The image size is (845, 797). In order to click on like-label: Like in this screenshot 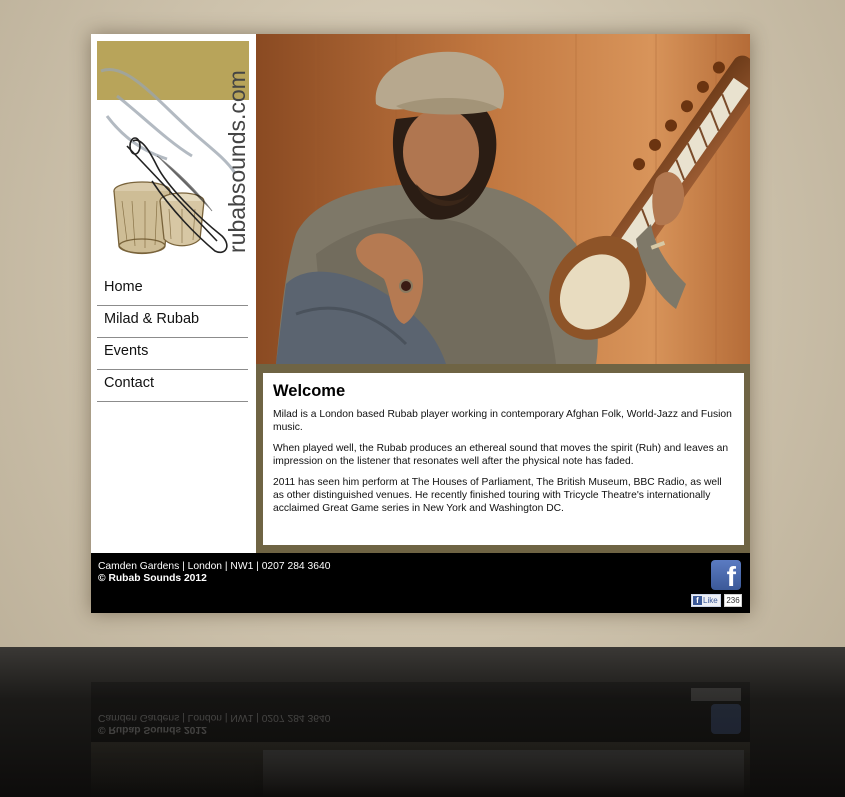, I will do `click(710, 600)`.